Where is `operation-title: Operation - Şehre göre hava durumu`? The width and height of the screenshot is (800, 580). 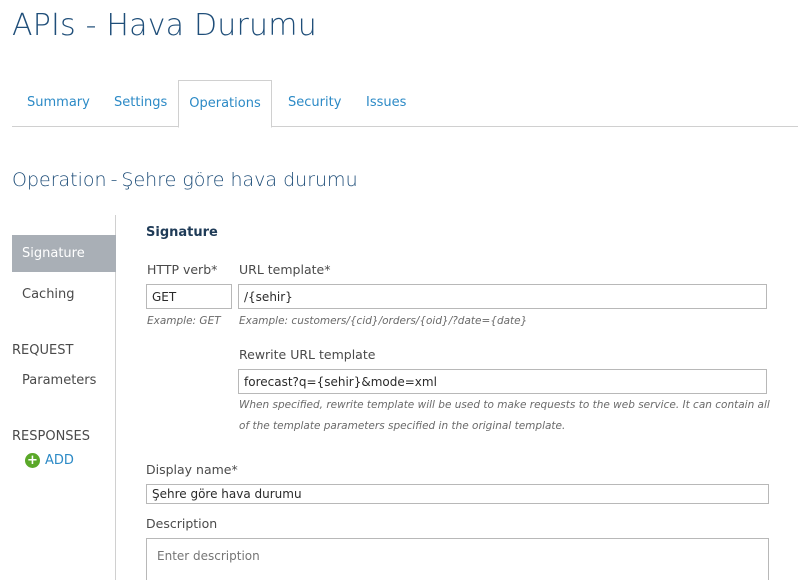
operation-title: Operation - Şehre göre hava durumu is located at coordinates (185, 180).